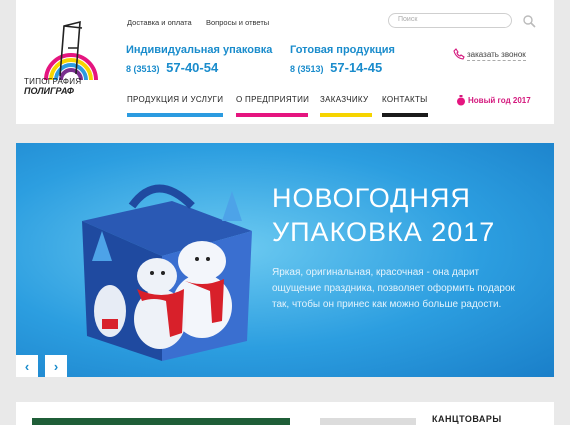  I want to click on individual-phone-number: 57-40-54, so click(192, 67).